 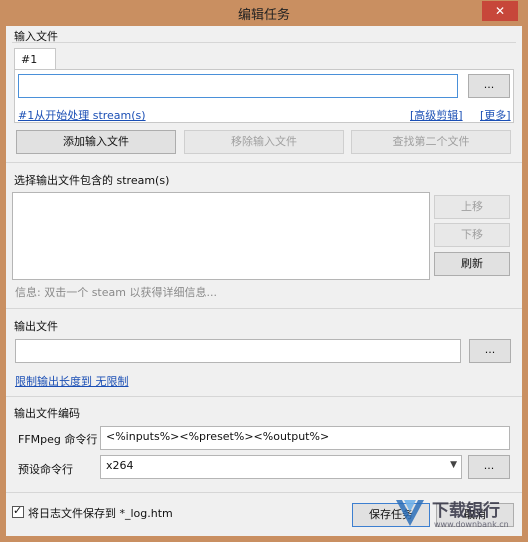 I want to click on close-icon: ✕, so click(x=500, y=11).